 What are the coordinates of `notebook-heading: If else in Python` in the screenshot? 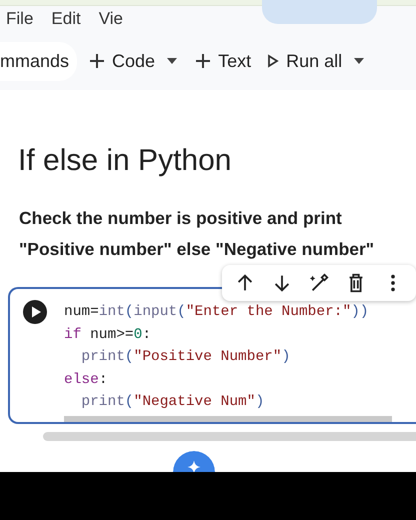 It's located at (125, 161).